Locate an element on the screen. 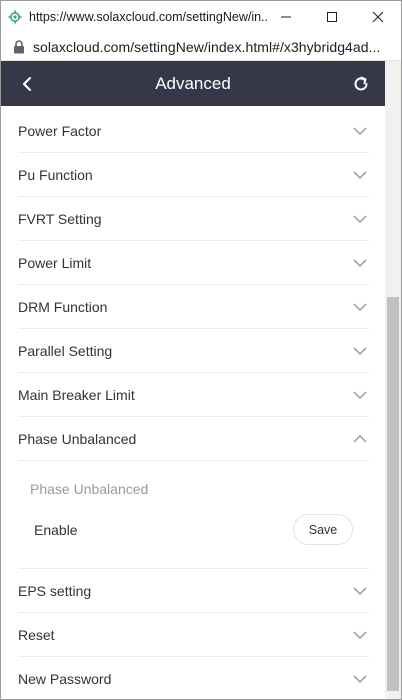 The image size is (402, 700). page-title: Advanced is located at coordinates (193, 83).